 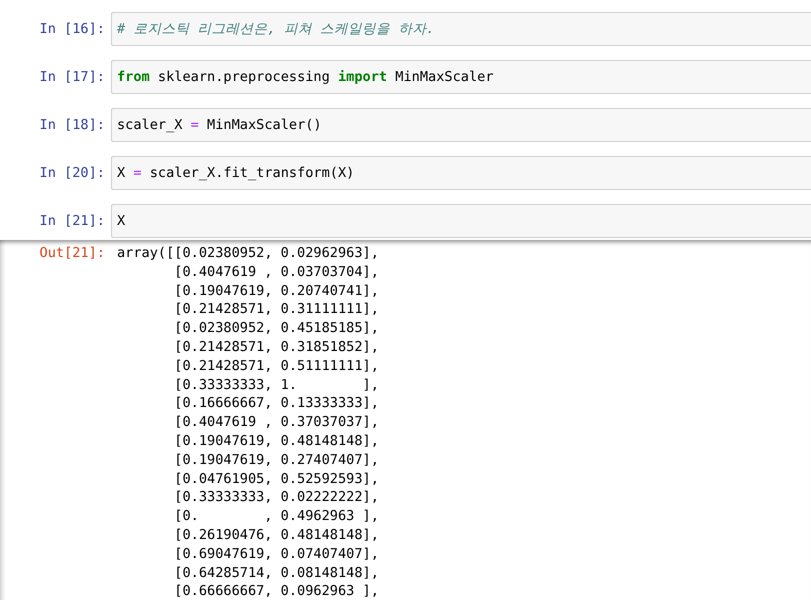 What do you see at coordinates (276, 366) in the screenshot?
I see `output-line: [0.21428571, 0.51111111],` at bounding box center [276, 366].